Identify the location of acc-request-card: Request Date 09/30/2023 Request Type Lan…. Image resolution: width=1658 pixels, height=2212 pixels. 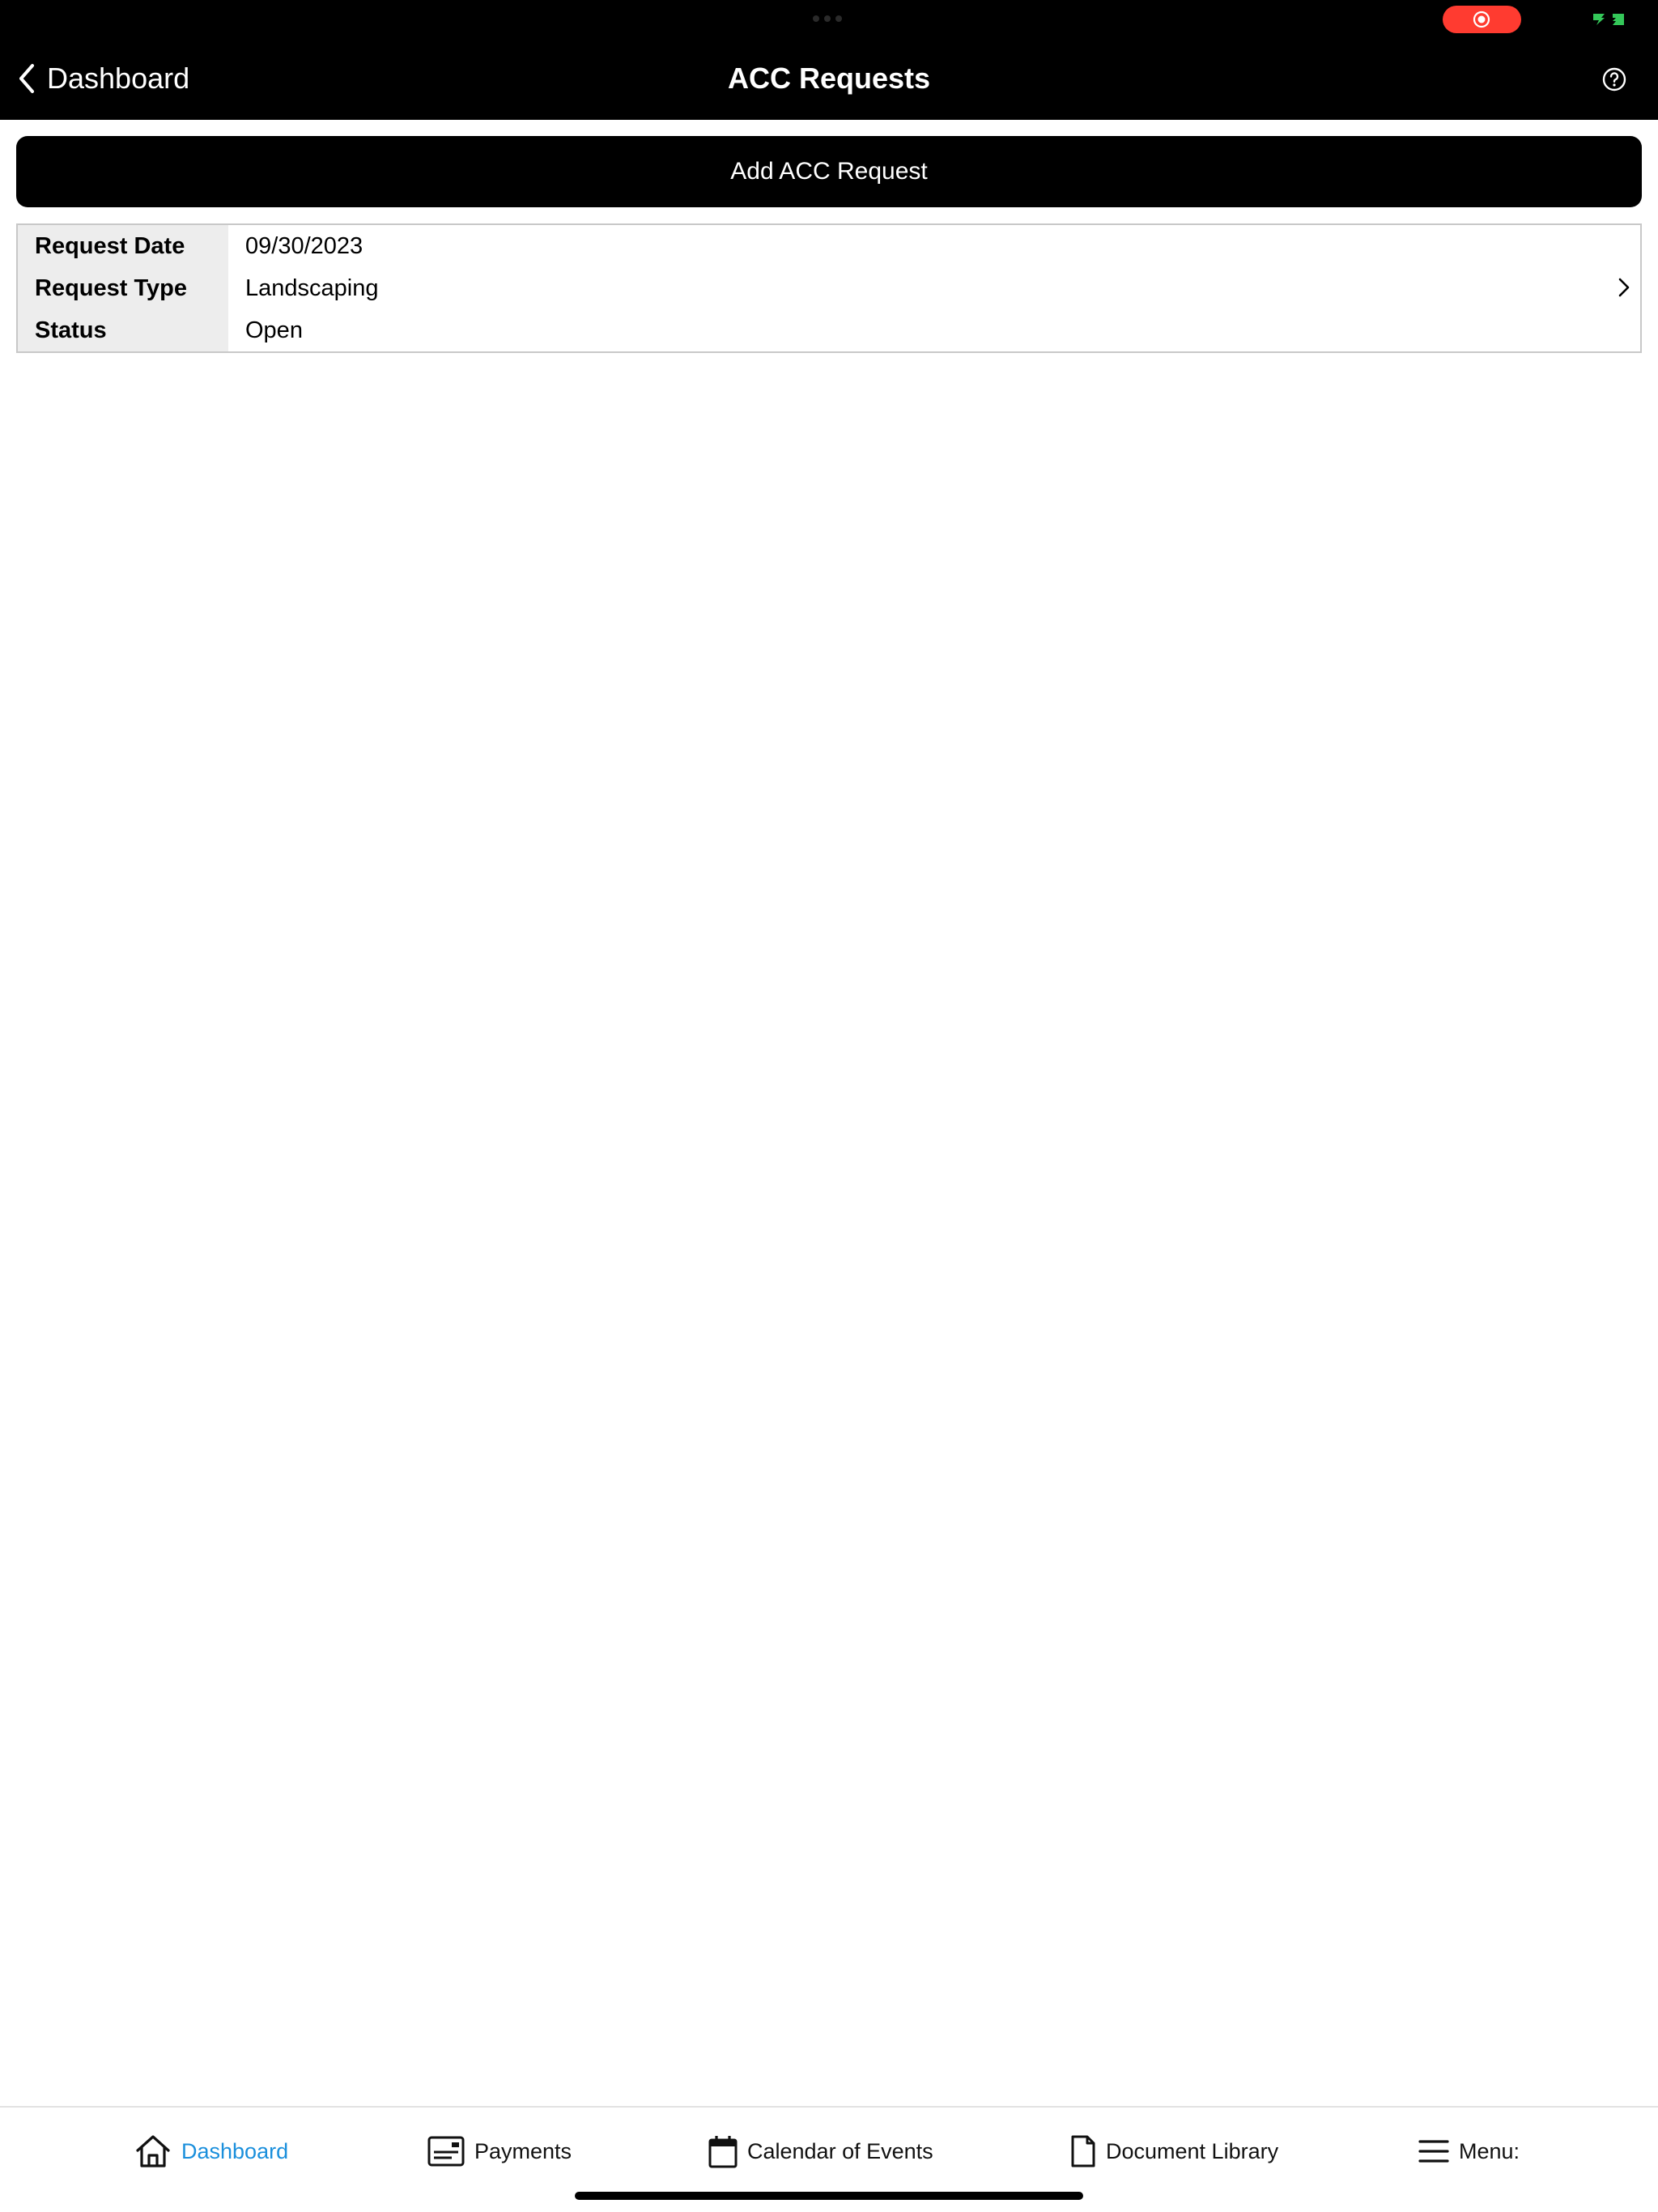
(829, 288).